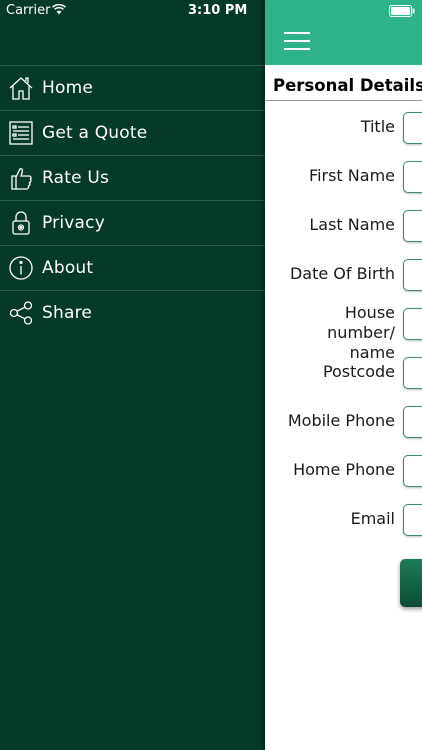  What do you see at coordinates (21, 268) in the screenshot?
I see `info-icon` at bounding box center [21, 268].